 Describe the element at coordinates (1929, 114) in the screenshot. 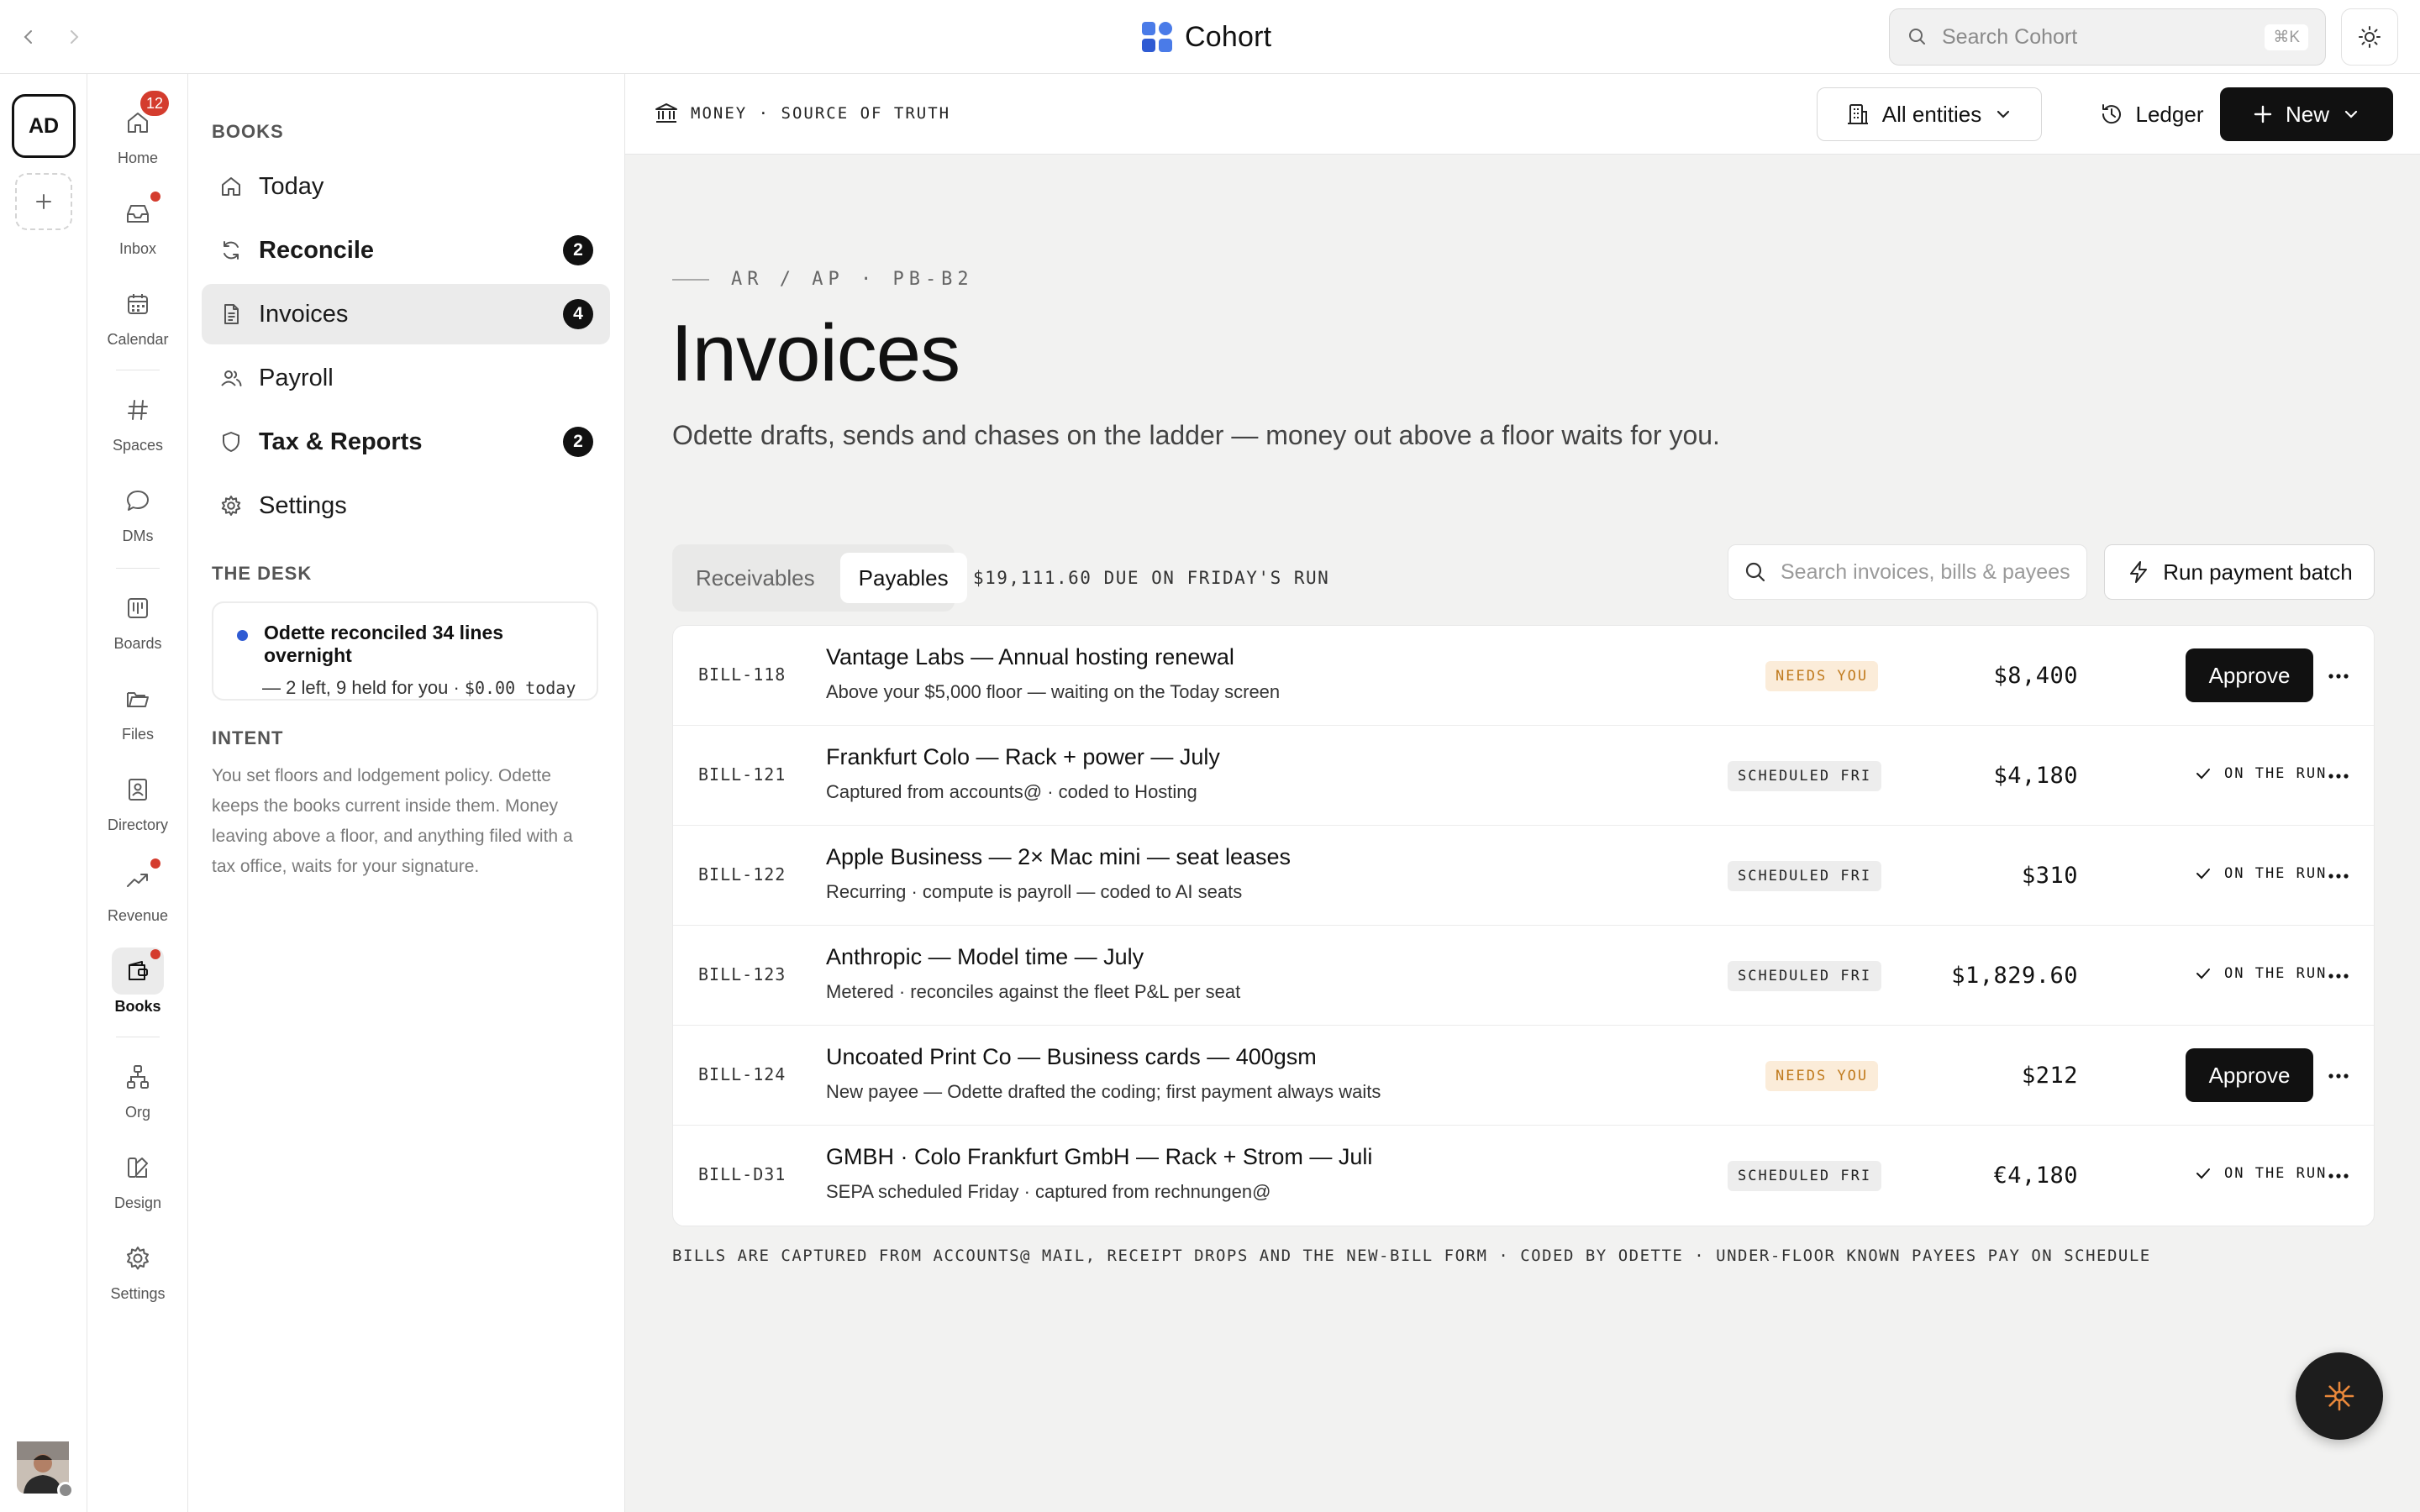

I see `entities-dropdown: All entities` at that location.